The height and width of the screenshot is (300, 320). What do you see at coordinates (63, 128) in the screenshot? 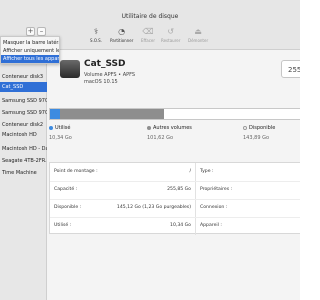
I see `legend-used-label: Utilisé` at bounding box center [63, 128].